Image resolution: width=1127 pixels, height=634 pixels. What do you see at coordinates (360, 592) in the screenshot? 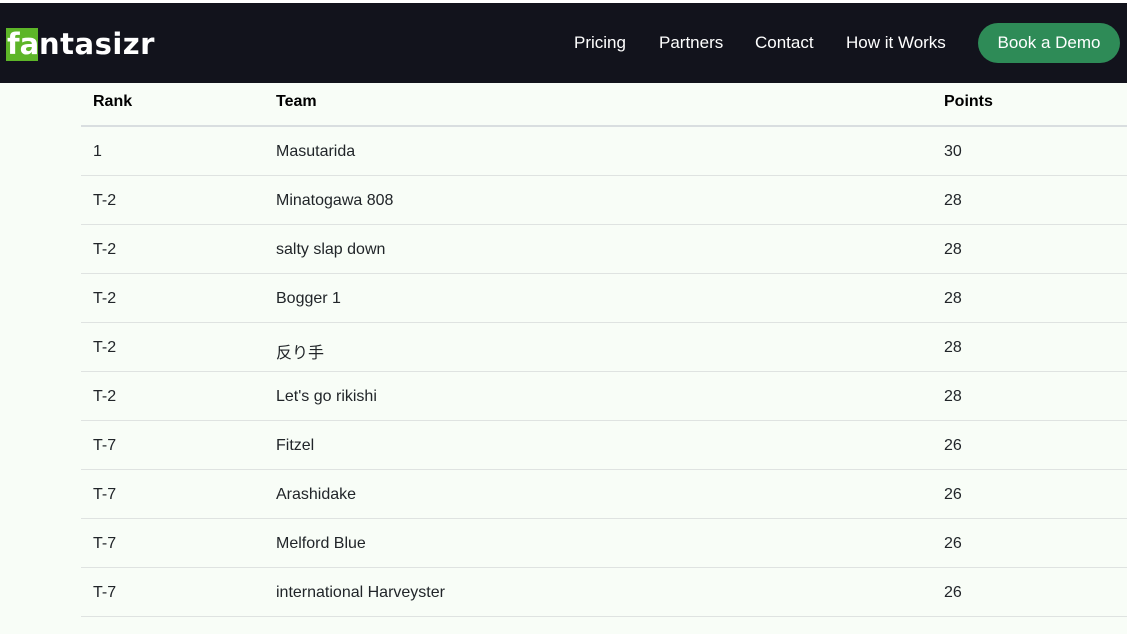
I see `team-cell: international Harveyster` at bounding box center [360, 592].